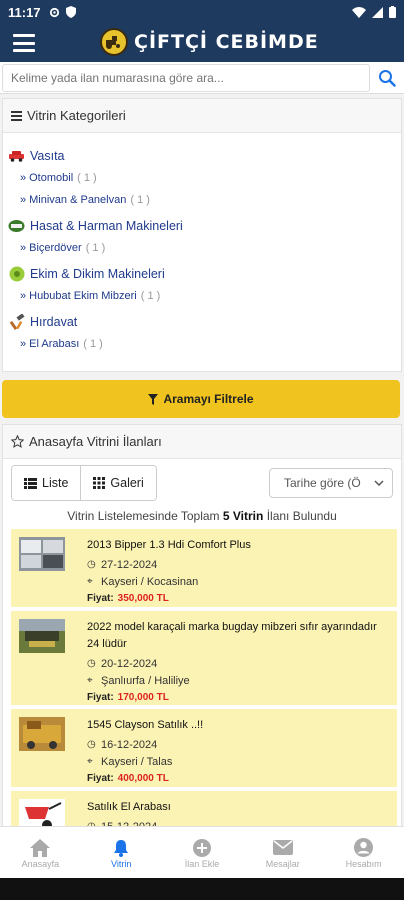 This screenshot has width=404, height=900. What do you see at coordinates (150, 581) in the screenshot?
I see `listing-location: Kayseri / Kocasinan` at bounding box center [150, 581].